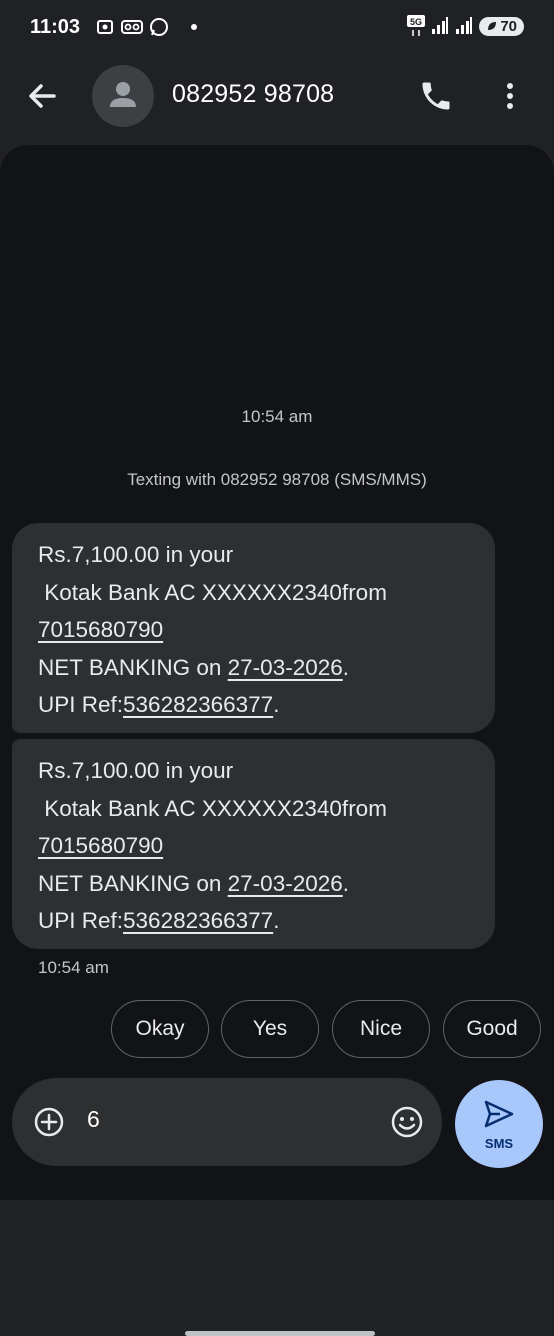 The image size is (554, 1336). Describe the element at coordinates (105, 27) in the screenshot. I see `screenshot-icon` at that location.